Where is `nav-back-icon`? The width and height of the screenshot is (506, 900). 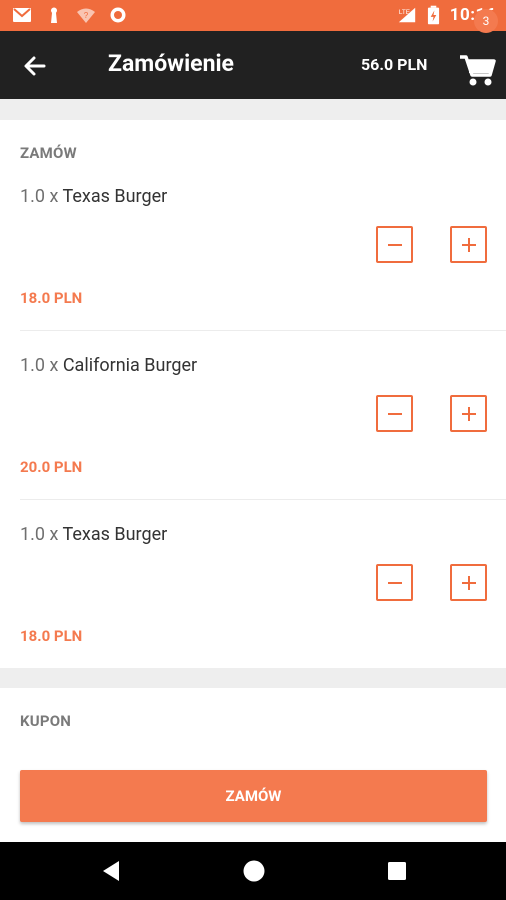 nav-back-icon is located at coordinates (112, 871).